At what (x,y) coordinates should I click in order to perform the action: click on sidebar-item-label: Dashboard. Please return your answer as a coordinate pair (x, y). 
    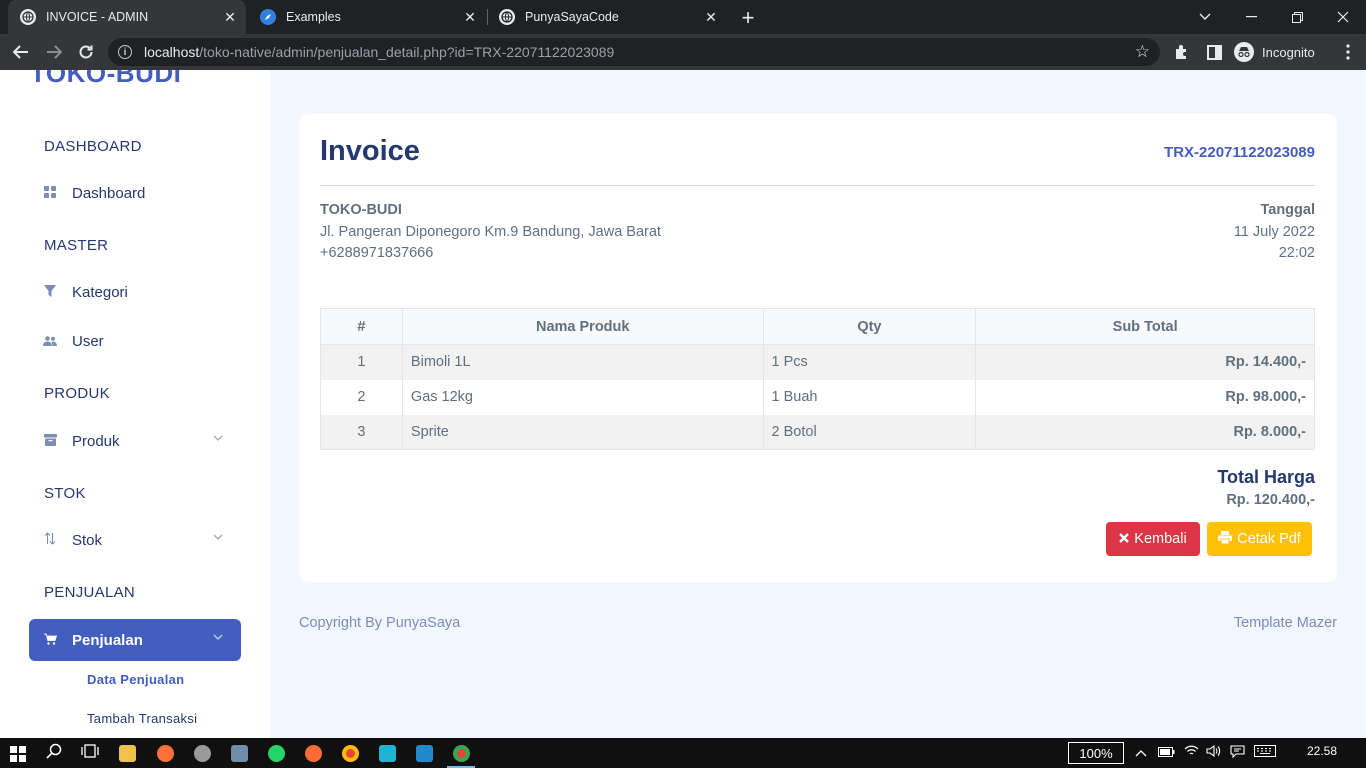
    Looking at the image, I should click on (109, 193).